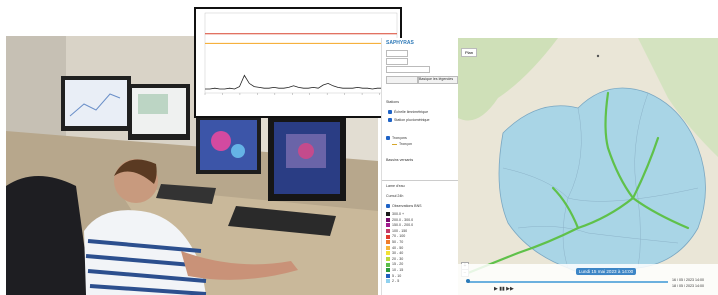 This screenshot has height=295, width=718. What do you see at coordinates (688, 280) in the screenshot?
I see `time-right-1: 16 / 05 / 2023 14:00` at bounding box center [688, 280].